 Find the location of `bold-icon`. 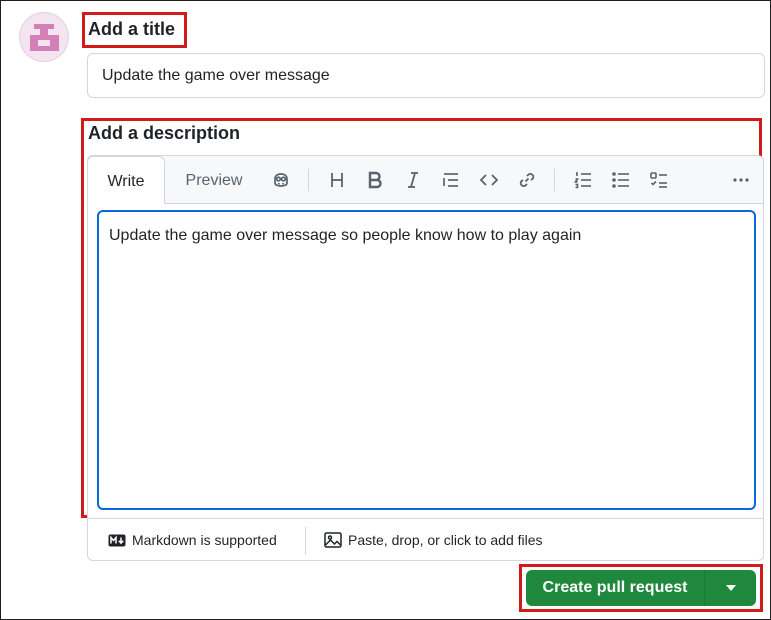

bold-icon is located at coordinates (375, 180).